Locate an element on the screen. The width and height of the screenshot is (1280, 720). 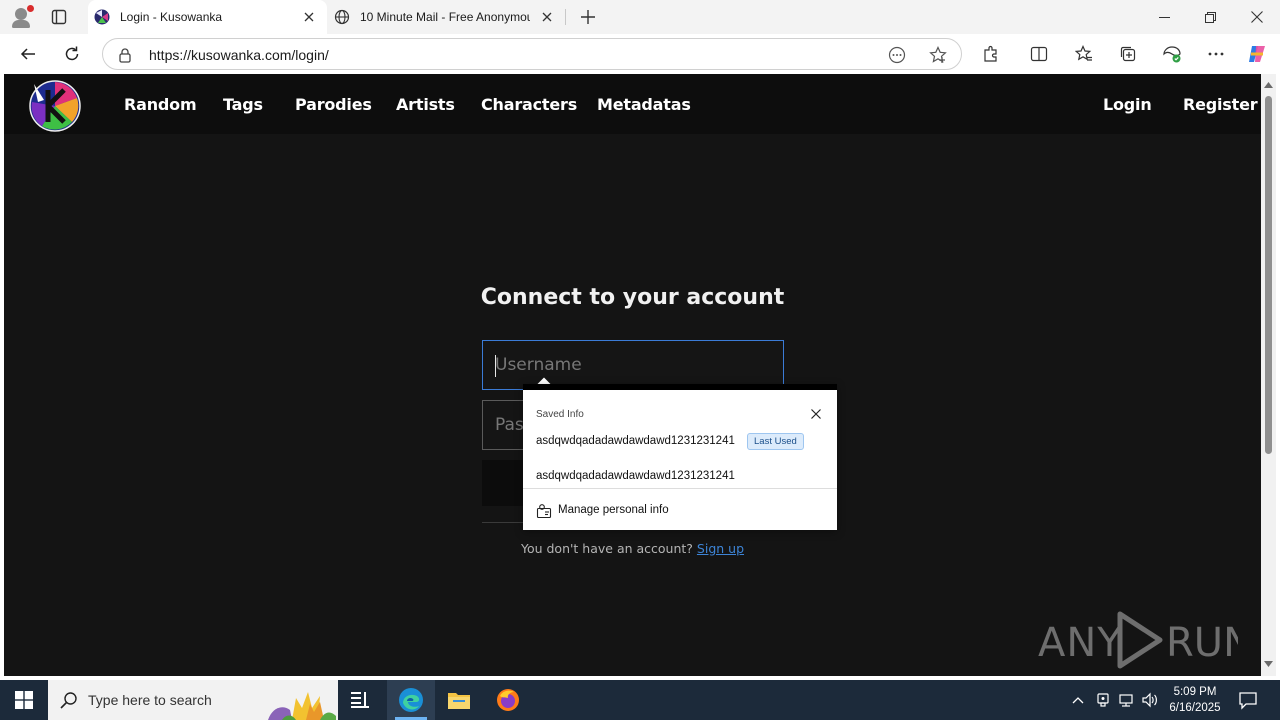
globe-icon is located at coordinates (342, 17).